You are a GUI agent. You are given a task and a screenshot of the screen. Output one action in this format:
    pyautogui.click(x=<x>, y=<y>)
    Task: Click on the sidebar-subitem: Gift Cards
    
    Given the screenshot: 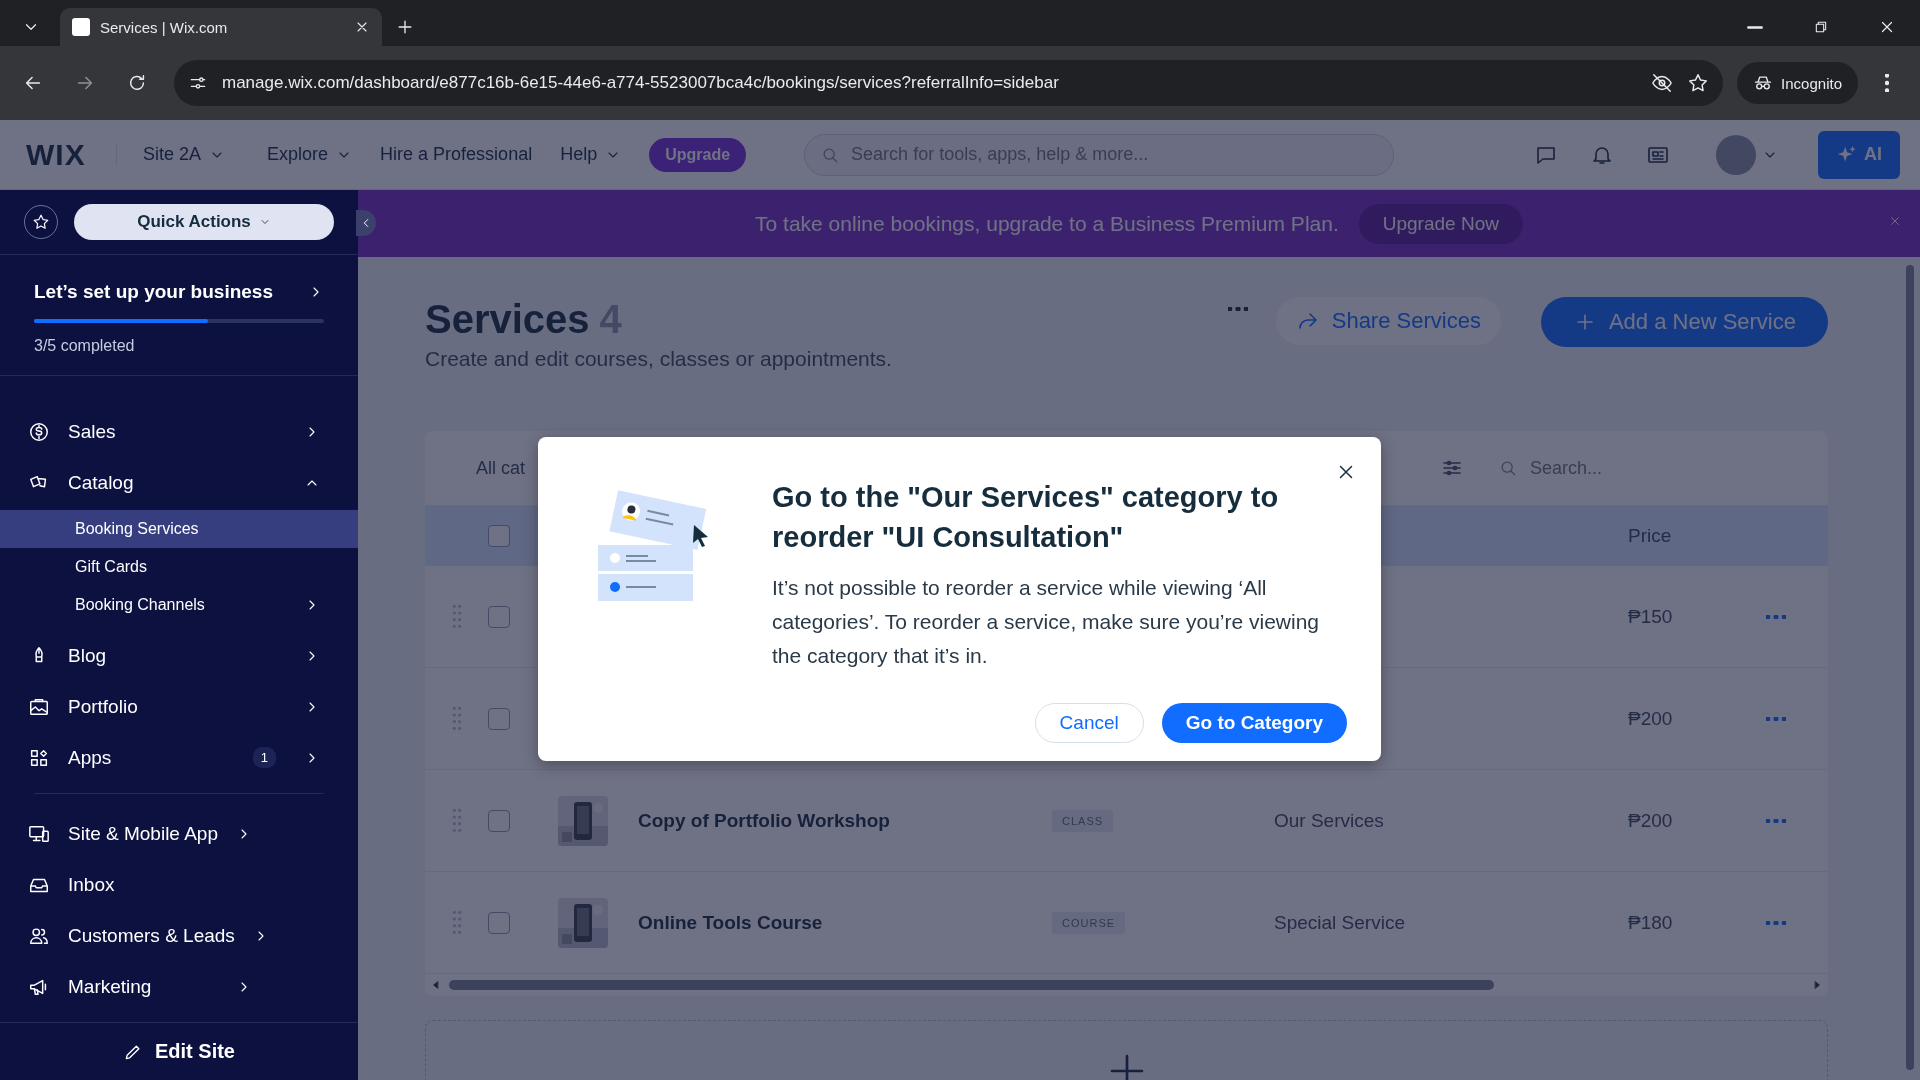 What is the action you would take?
    pyautogui.click(x=179, y=567)
    